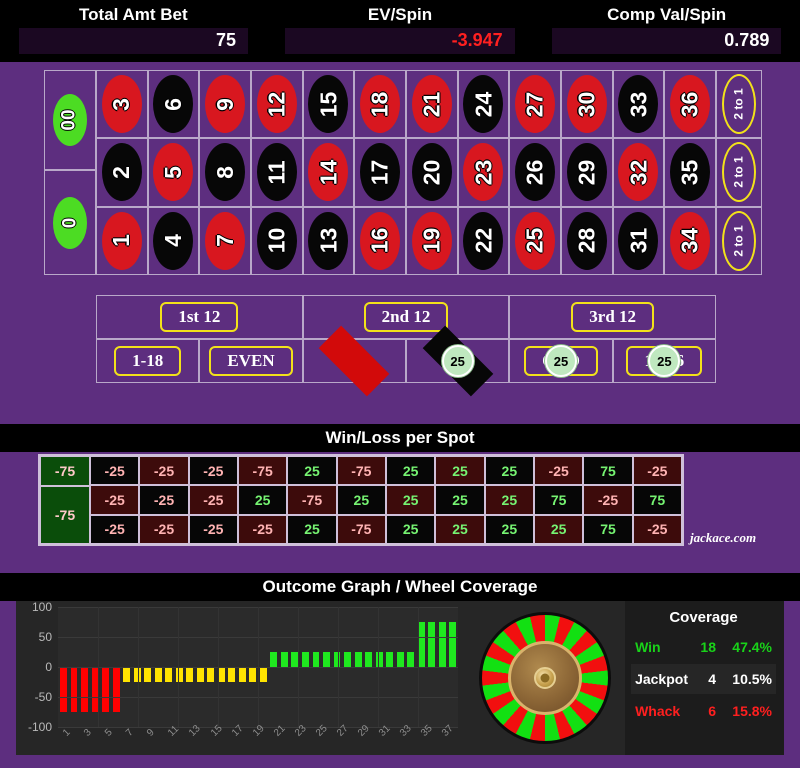 Image resolution: width=800 pixels, height=768 pixels. I want to click on dozen-bet-1: 1st 12, so click(199, 317).